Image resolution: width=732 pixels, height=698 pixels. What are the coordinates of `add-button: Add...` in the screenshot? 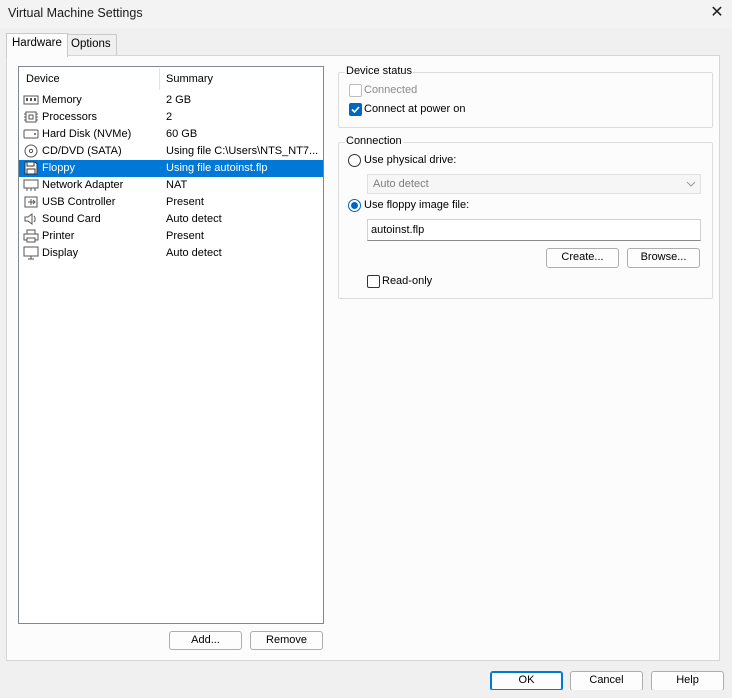 It's located at (205, 640).